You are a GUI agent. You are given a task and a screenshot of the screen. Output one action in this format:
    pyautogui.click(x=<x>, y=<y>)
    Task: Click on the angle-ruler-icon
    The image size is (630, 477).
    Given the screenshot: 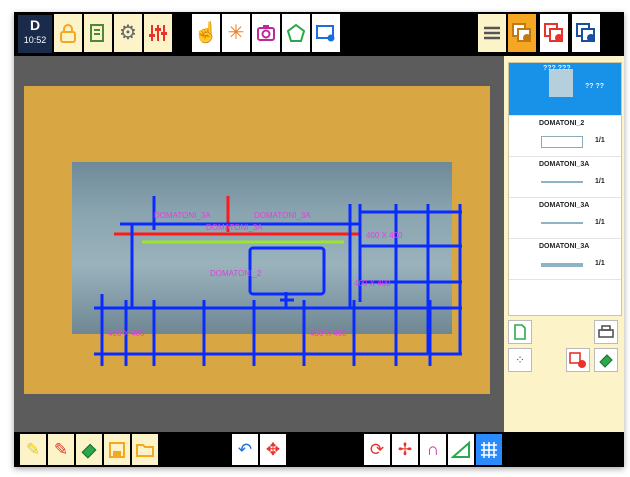 What is the action you would take?
    pyautogui.click(x=460, y=449)
    